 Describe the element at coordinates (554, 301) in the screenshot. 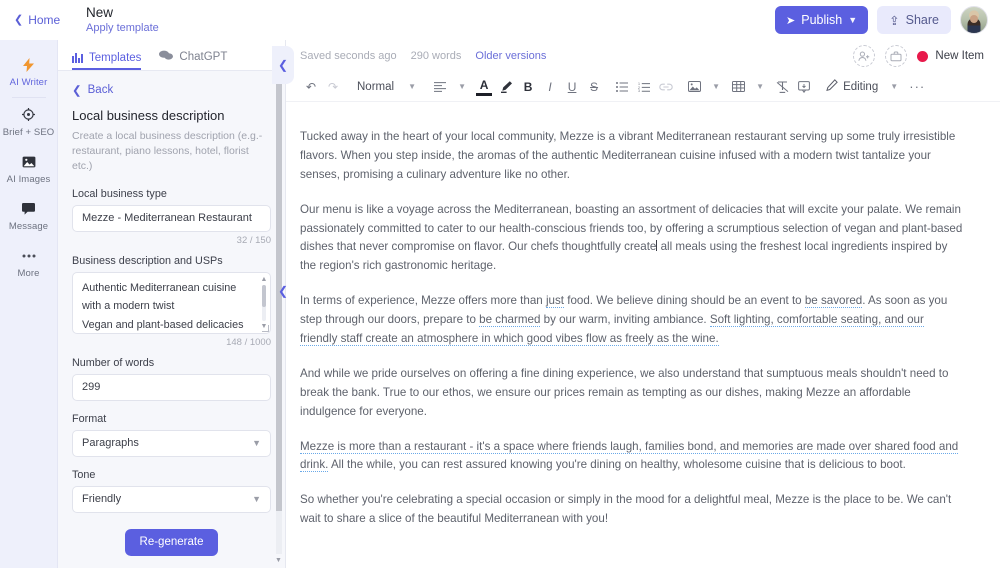

I see `grammar-suggestion-text: just` at that location.